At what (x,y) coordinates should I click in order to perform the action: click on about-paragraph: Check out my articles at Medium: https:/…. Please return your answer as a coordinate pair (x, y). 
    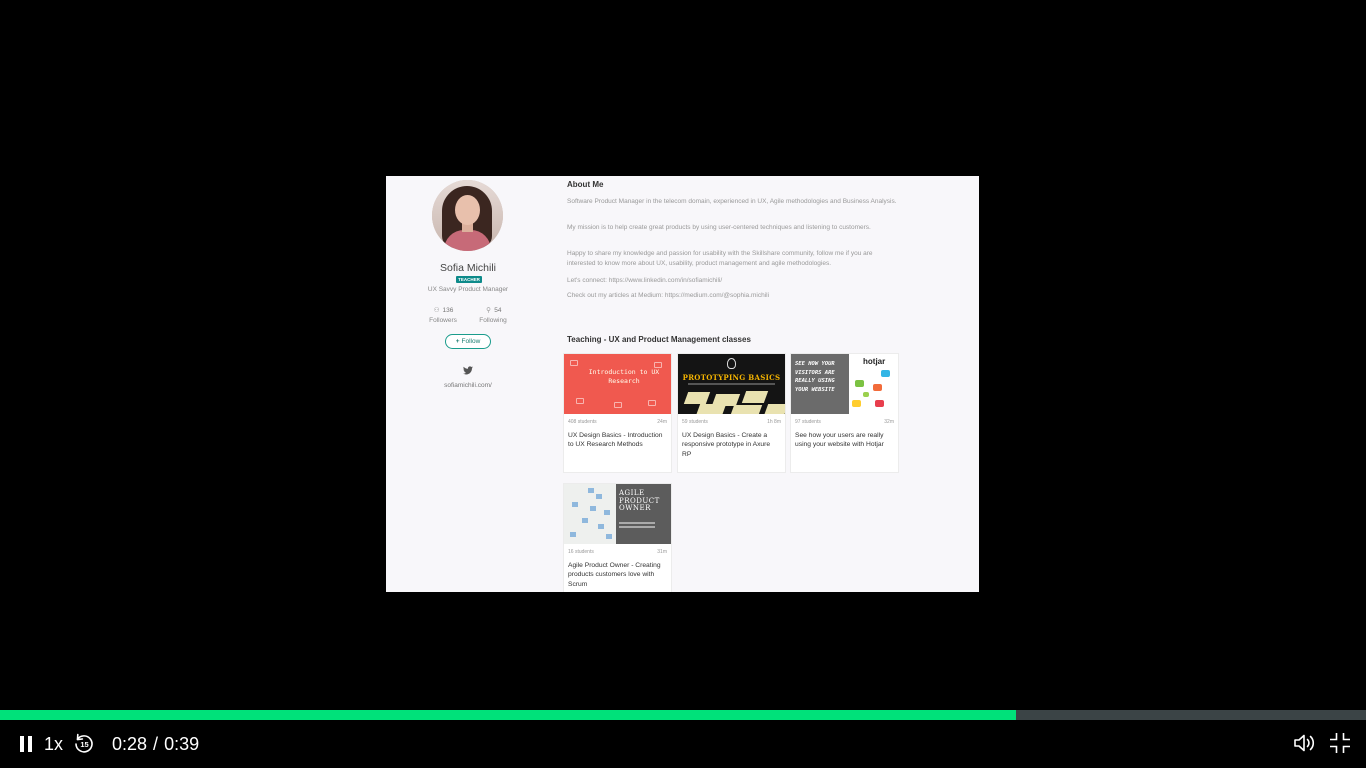
    Looking at the image, I should click on (668, 295).